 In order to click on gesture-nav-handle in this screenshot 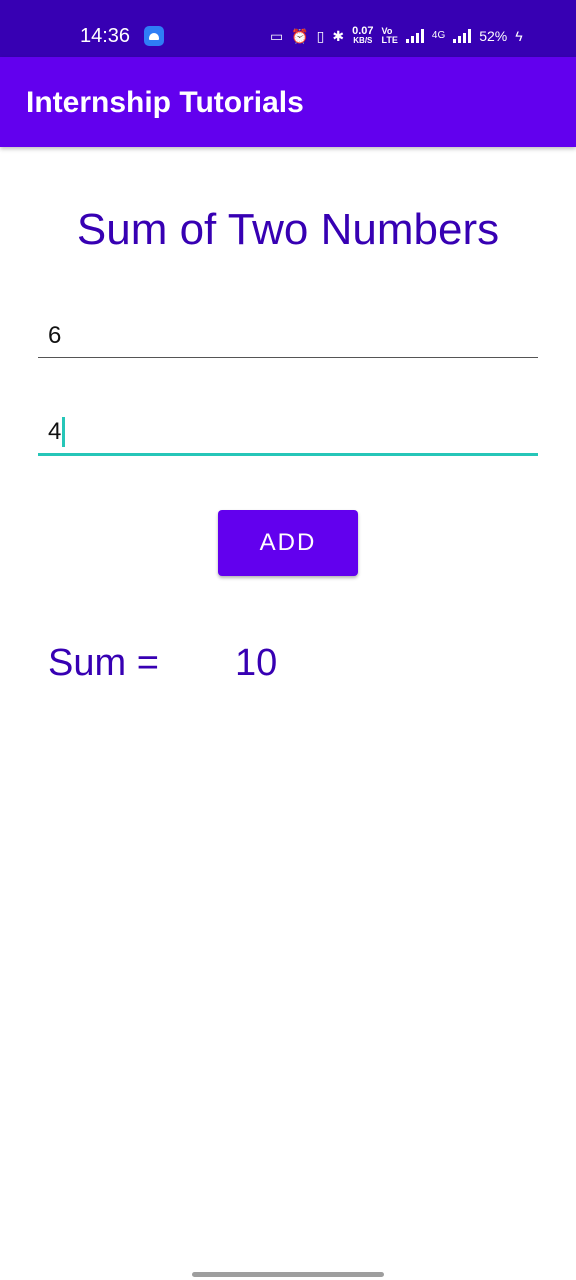, I will do `click(288, 1274)`.